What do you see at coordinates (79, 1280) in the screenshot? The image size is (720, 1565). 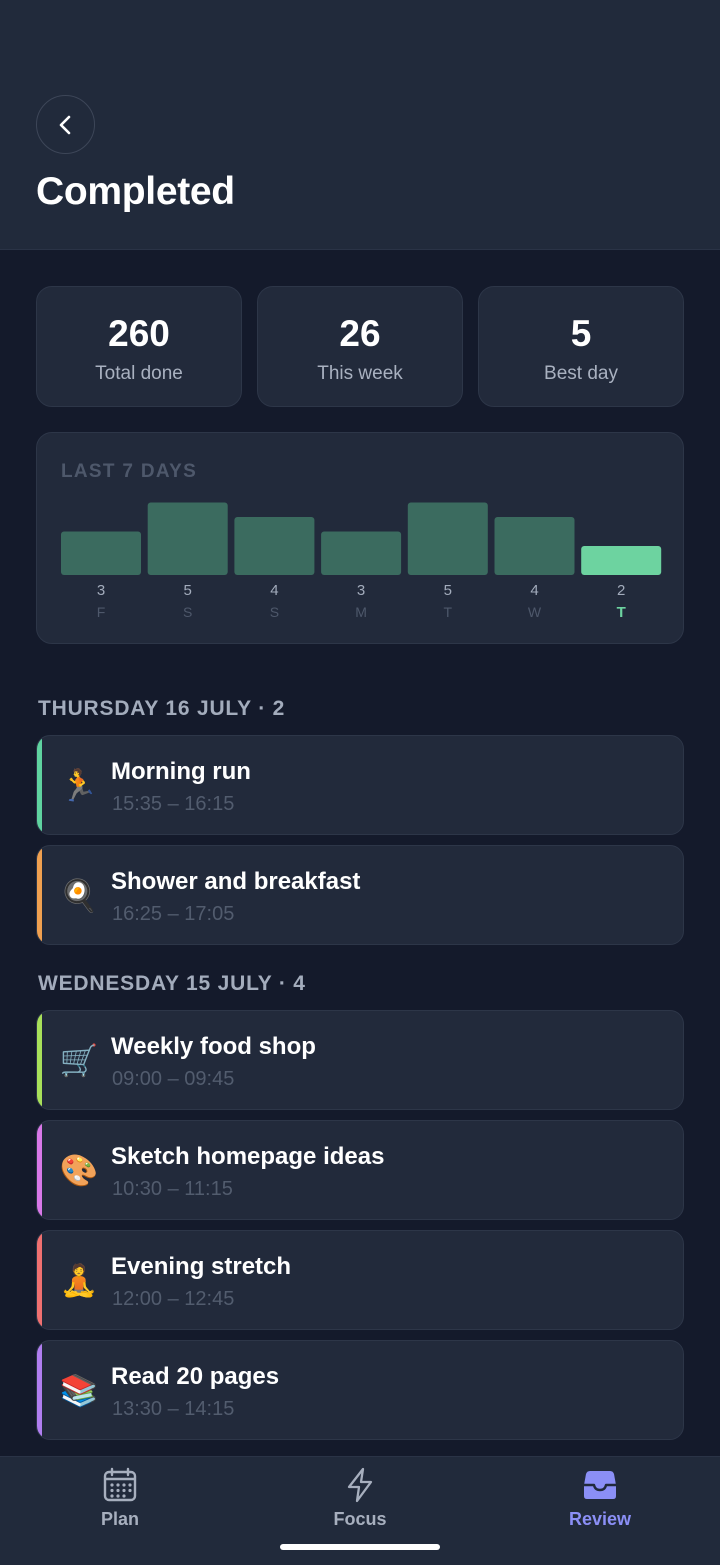 I see `meditation-icon: 🧘` at bounding box center [79, 1280].